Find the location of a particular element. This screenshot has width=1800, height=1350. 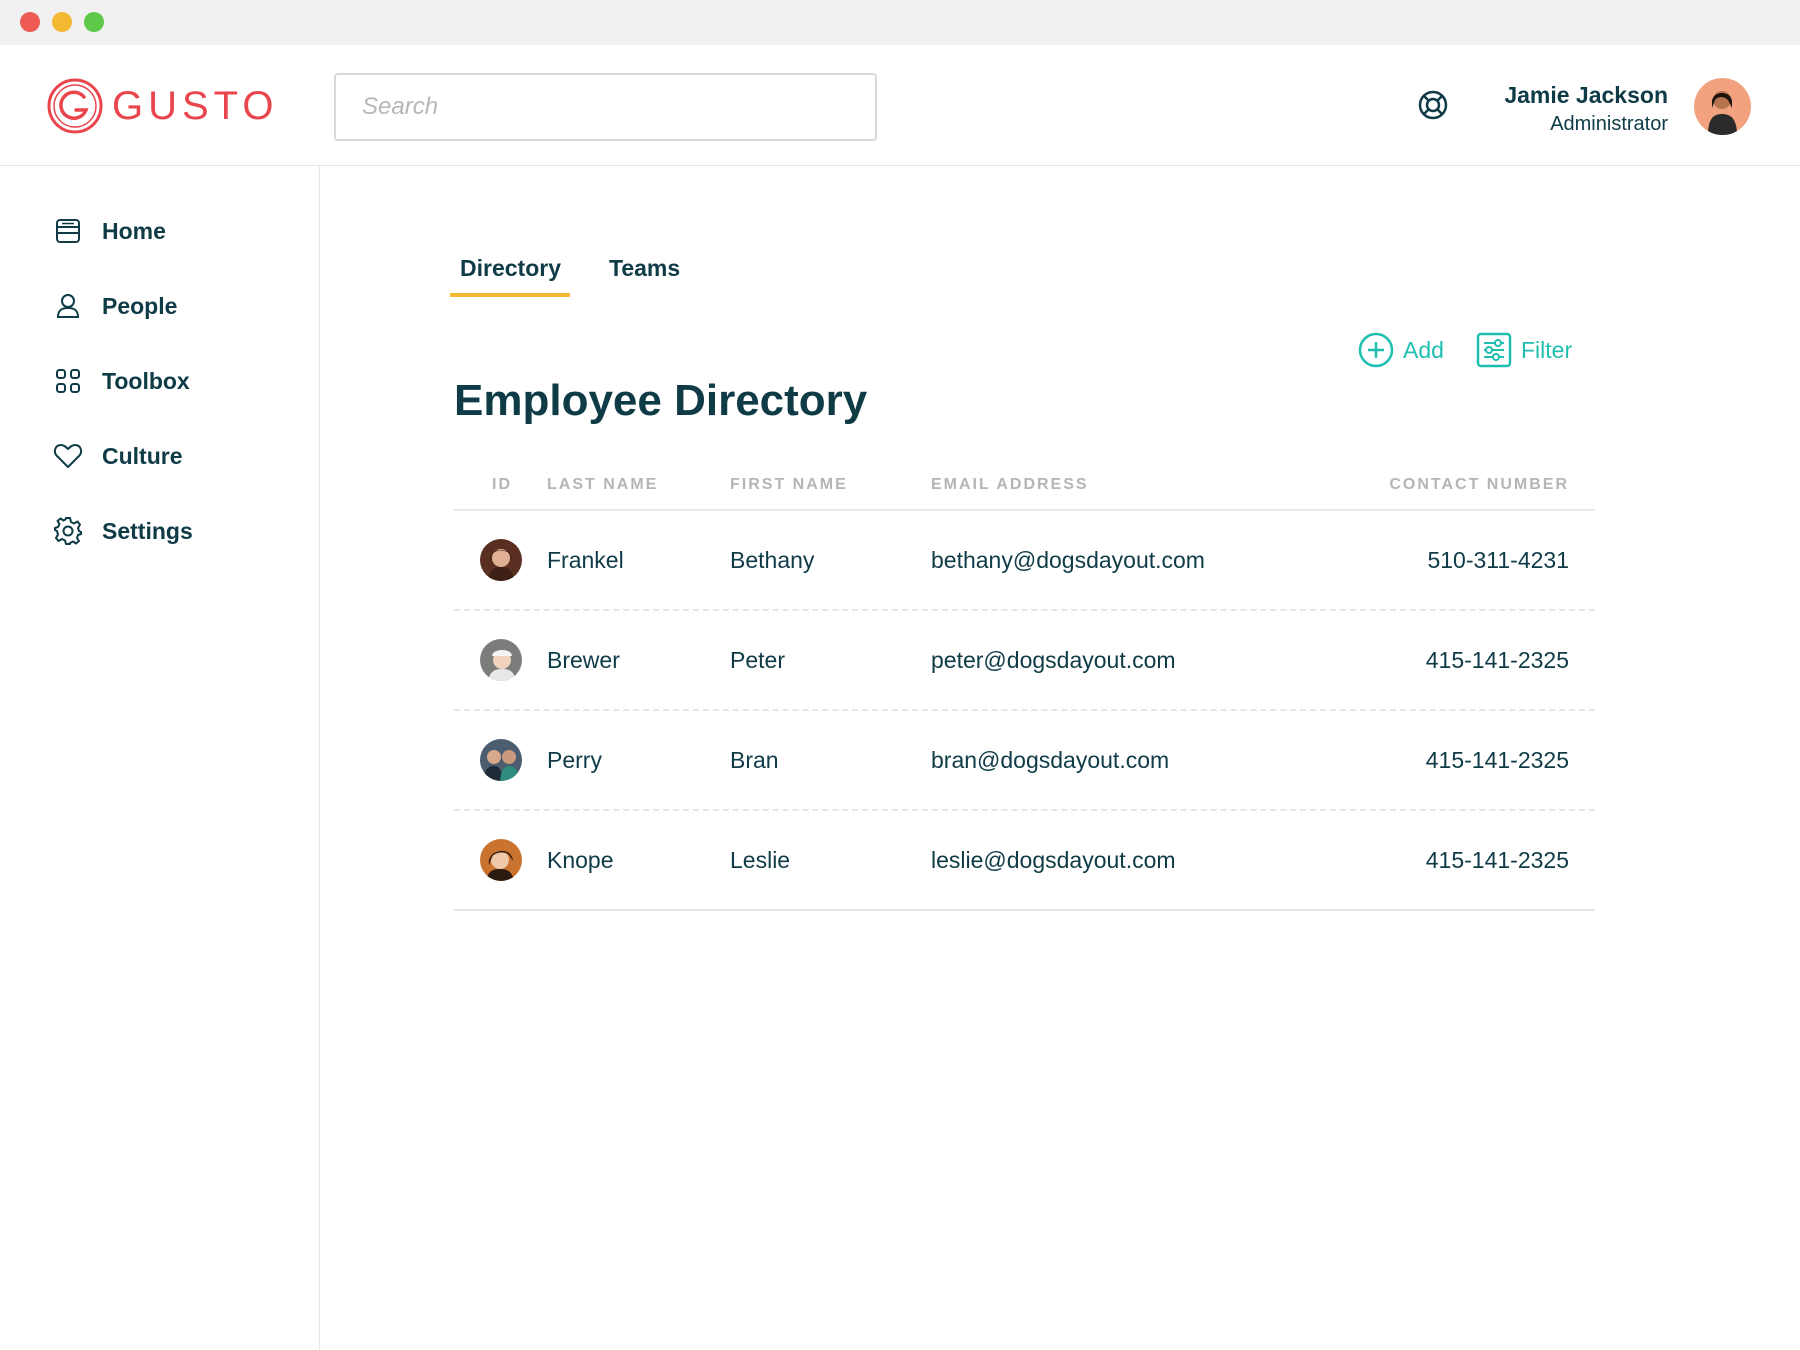

column-header-email: EMAIL ADDRESS is located at coordinates (1010, 485).